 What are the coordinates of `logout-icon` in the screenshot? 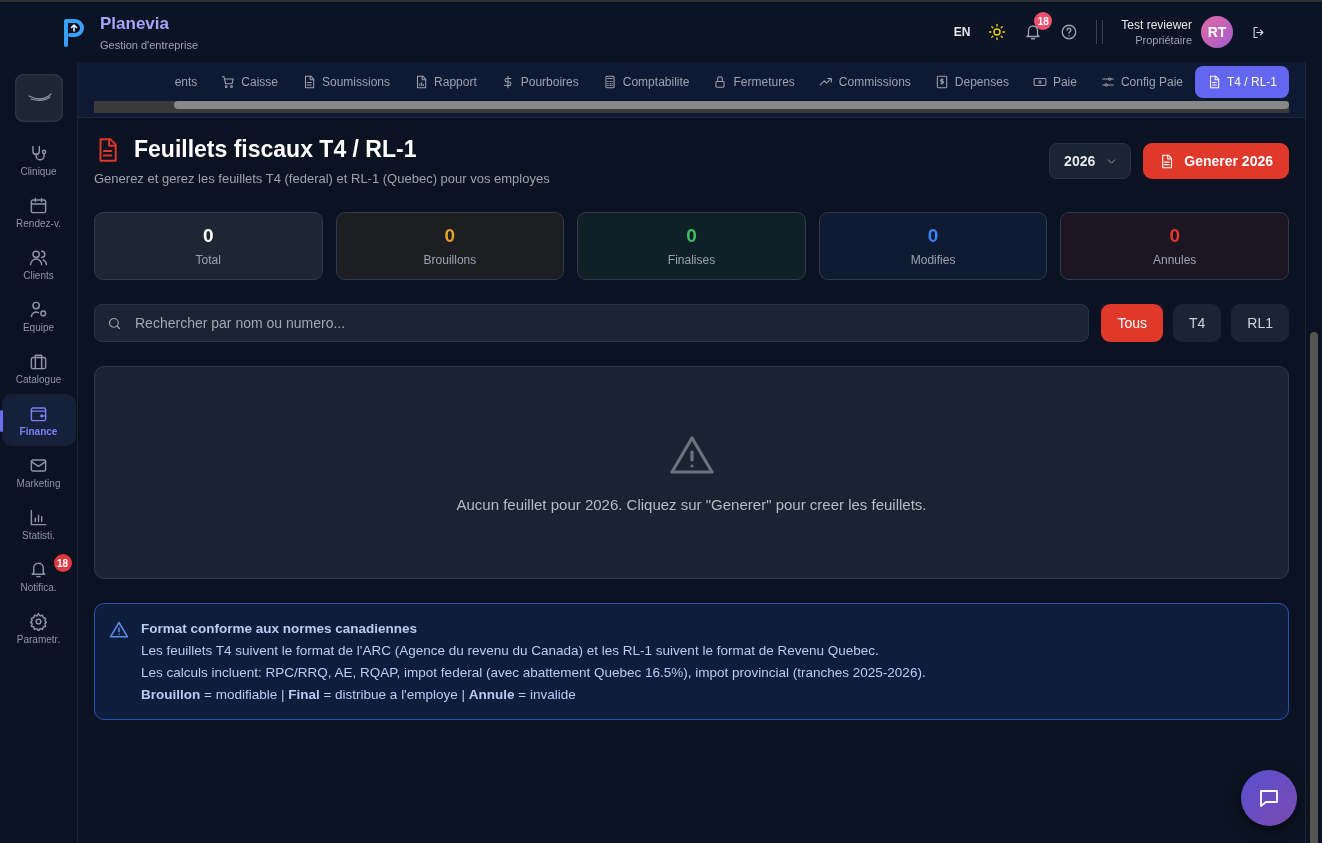 It's located at (1258, 32).